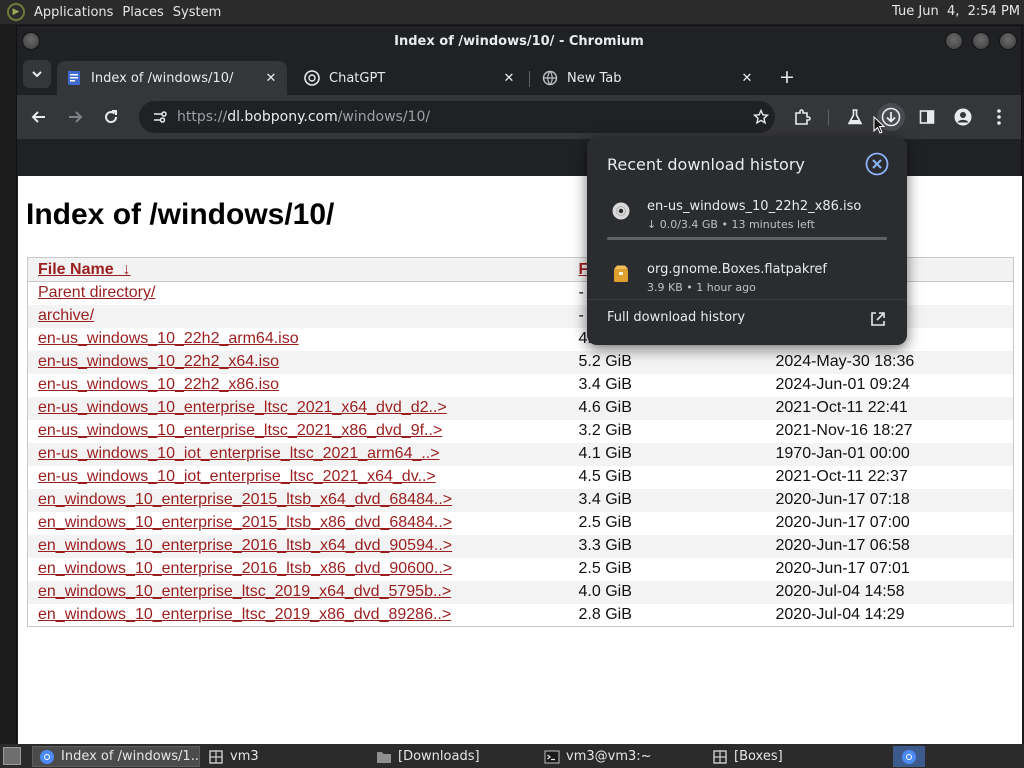 The height and width of the screenshot is (768, 1024). What do you see at coordinates (303, 117) in the screenshot?
I see `url-text: https://dl.bobpony.com/windows/10/` at bounding box center [303, 117].